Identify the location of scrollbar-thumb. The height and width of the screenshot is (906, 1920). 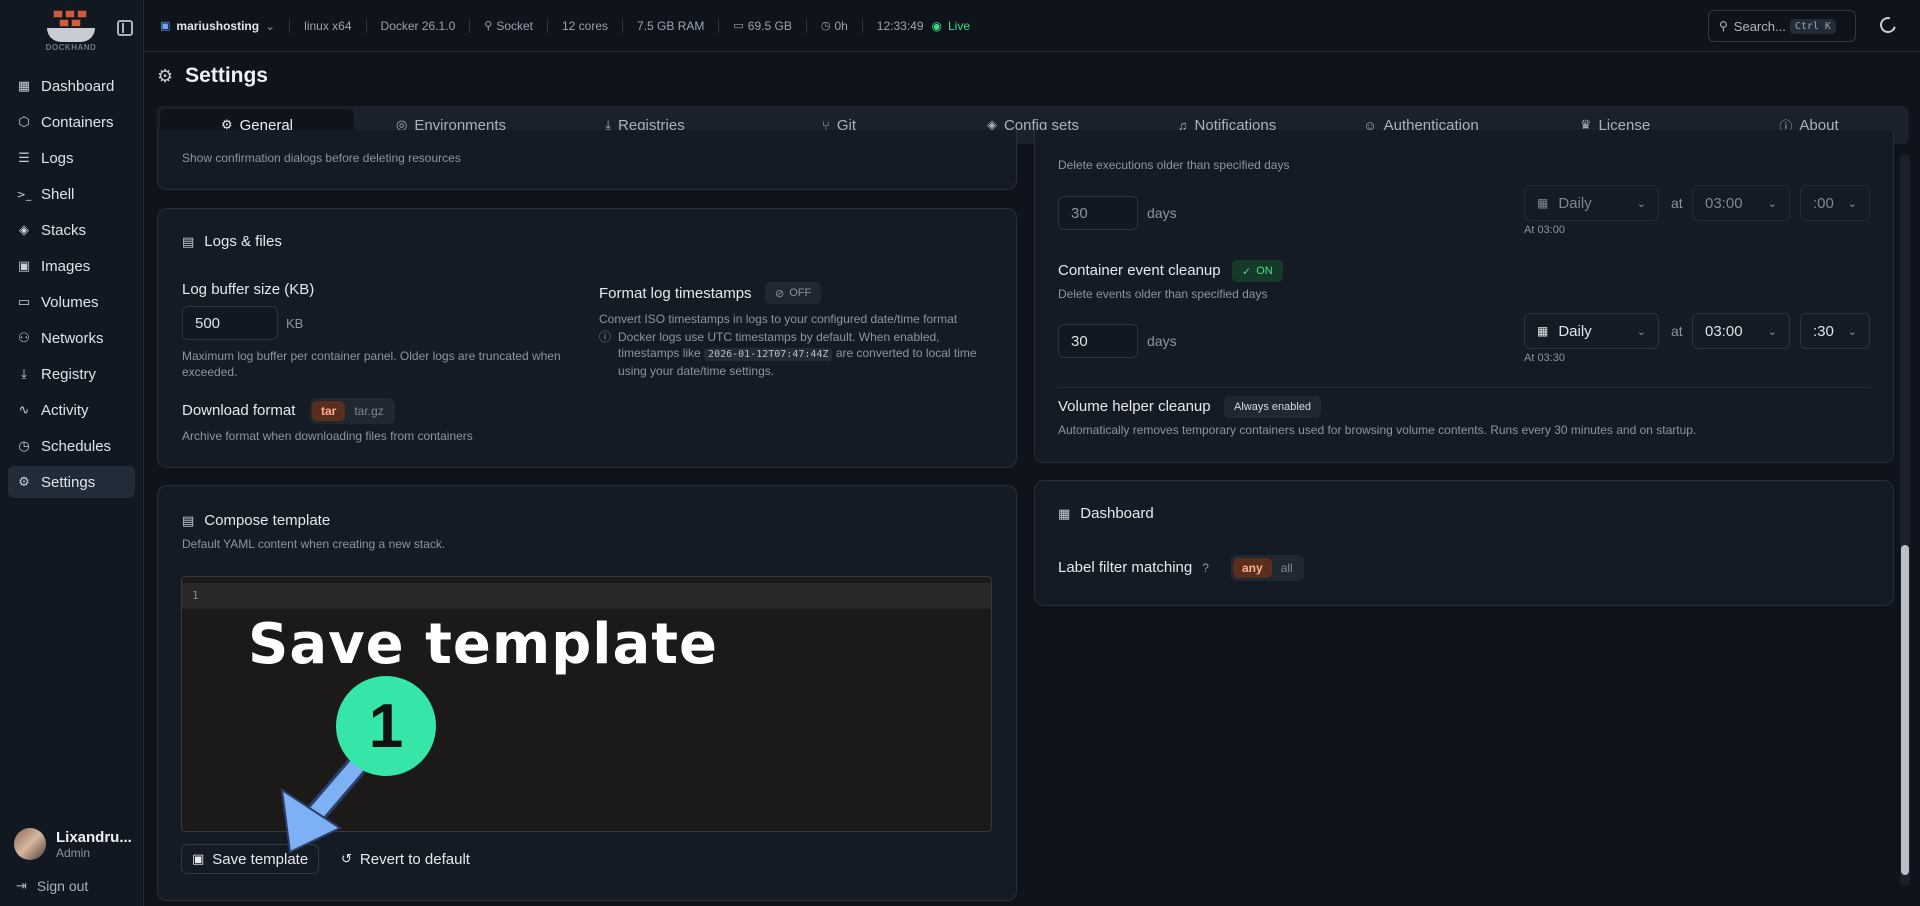
(1905, 710).